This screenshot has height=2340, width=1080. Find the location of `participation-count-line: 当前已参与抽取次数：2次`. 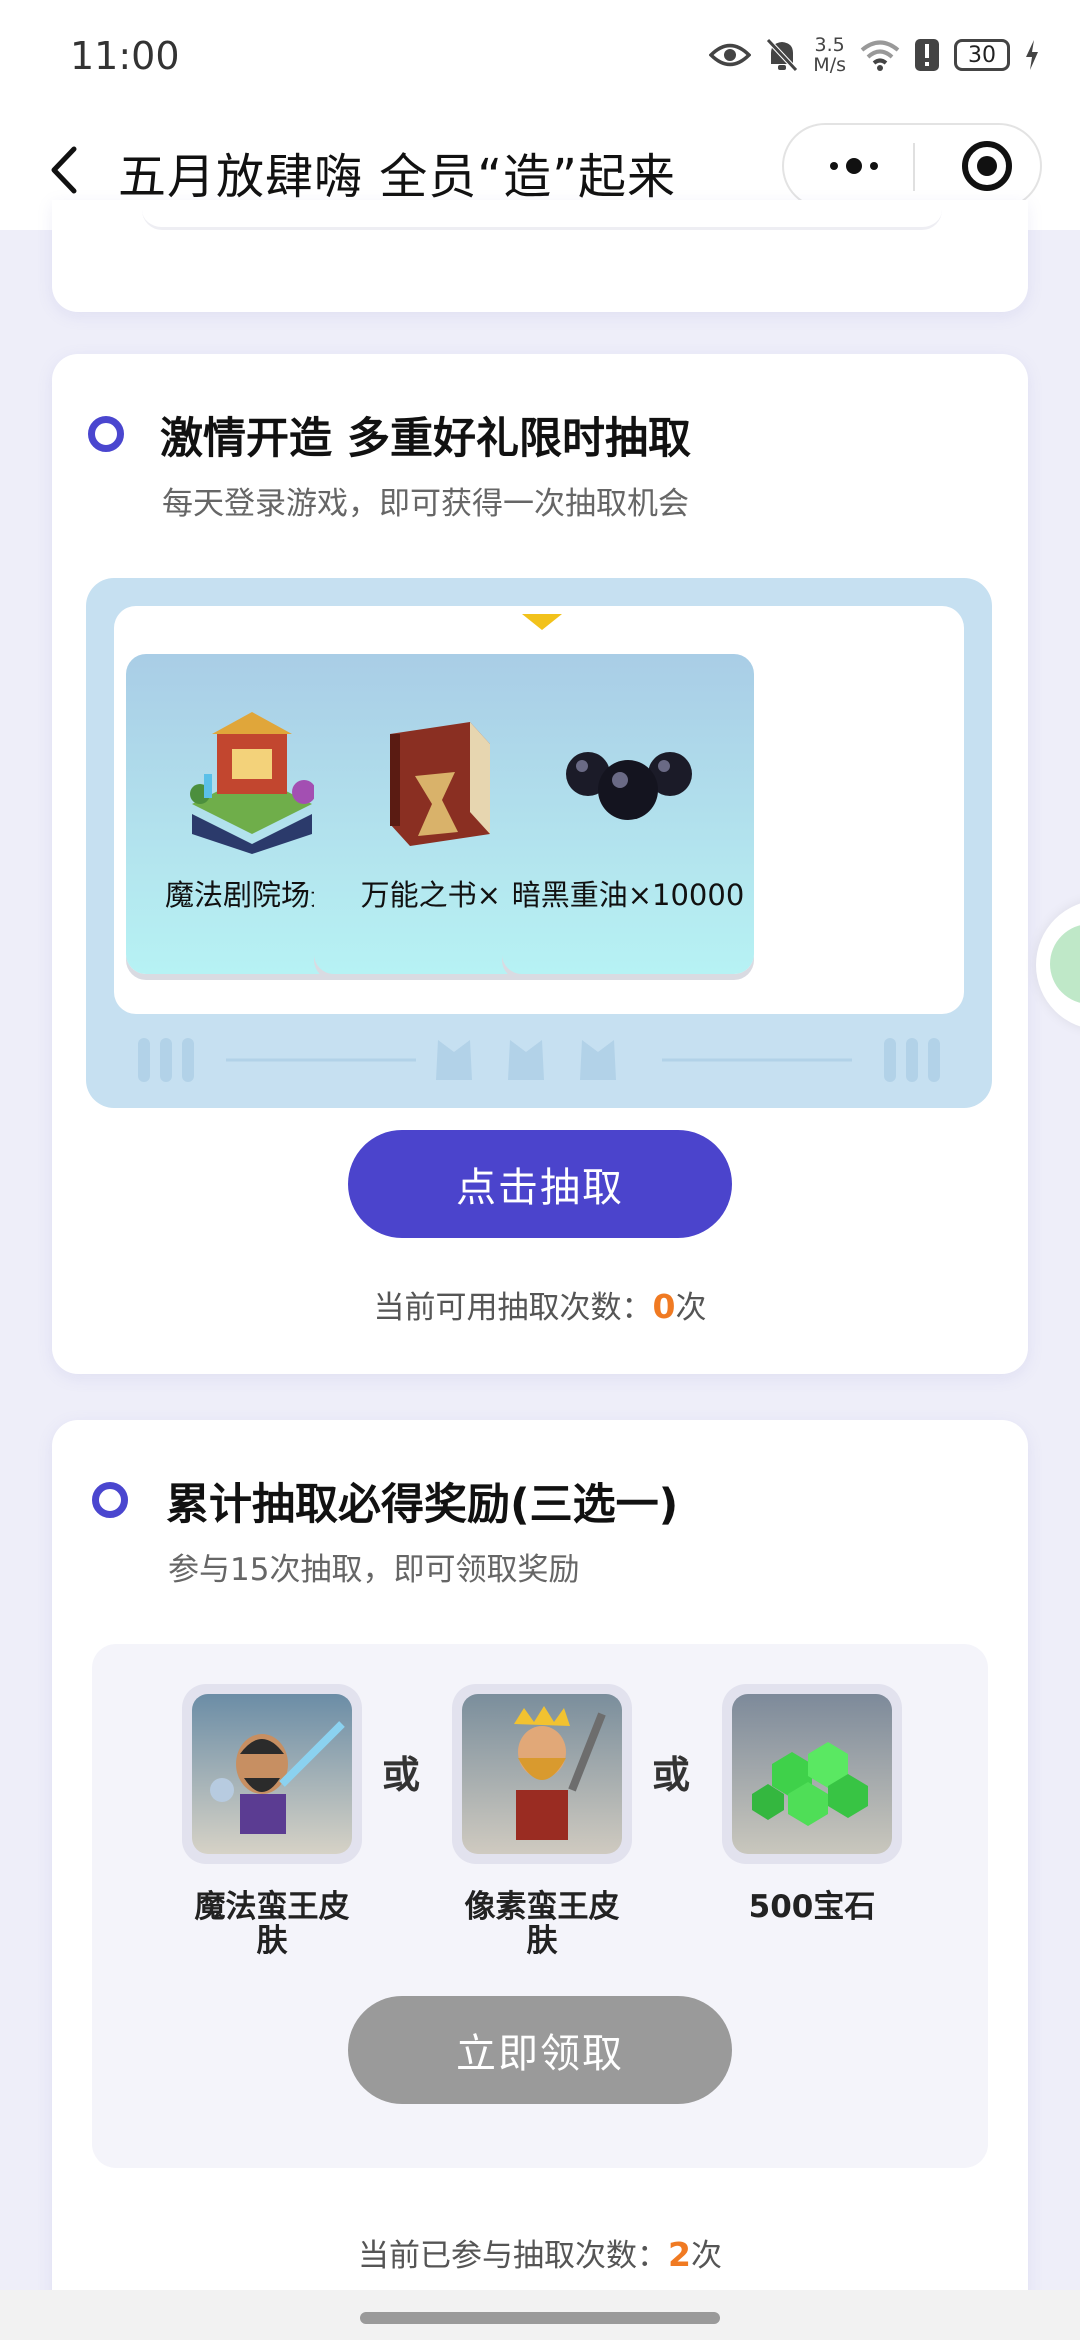

participation-count-line: 当前已参与抽取次数：2次 is located at coordinates (540, 2252).